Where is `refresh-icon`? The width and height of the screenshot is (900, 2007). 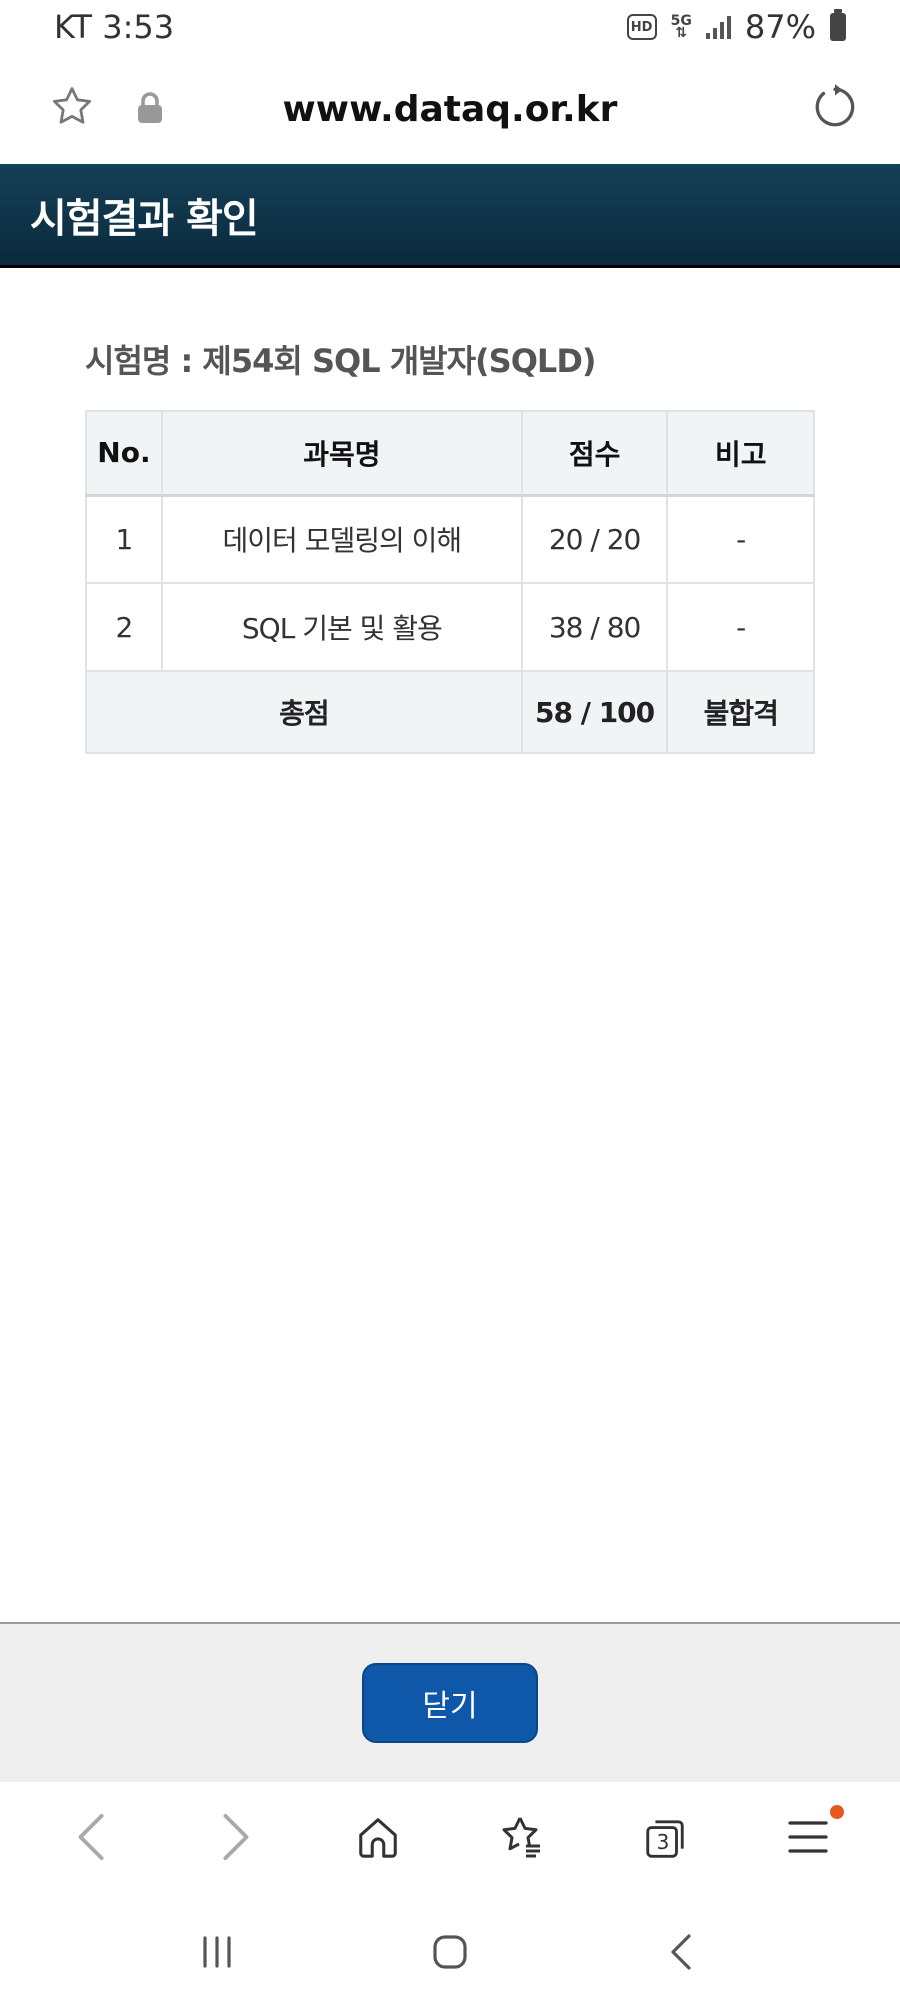
refresh-icon is located at coordinates (835, 109).